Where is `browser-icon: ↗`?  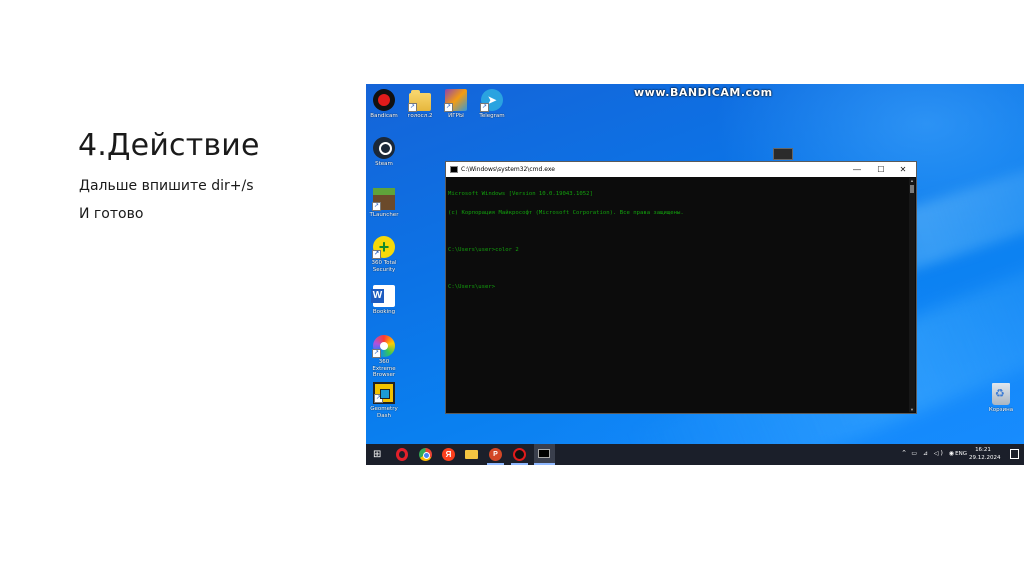
browser-icon: ↗ is located at coordinates (383, 346).